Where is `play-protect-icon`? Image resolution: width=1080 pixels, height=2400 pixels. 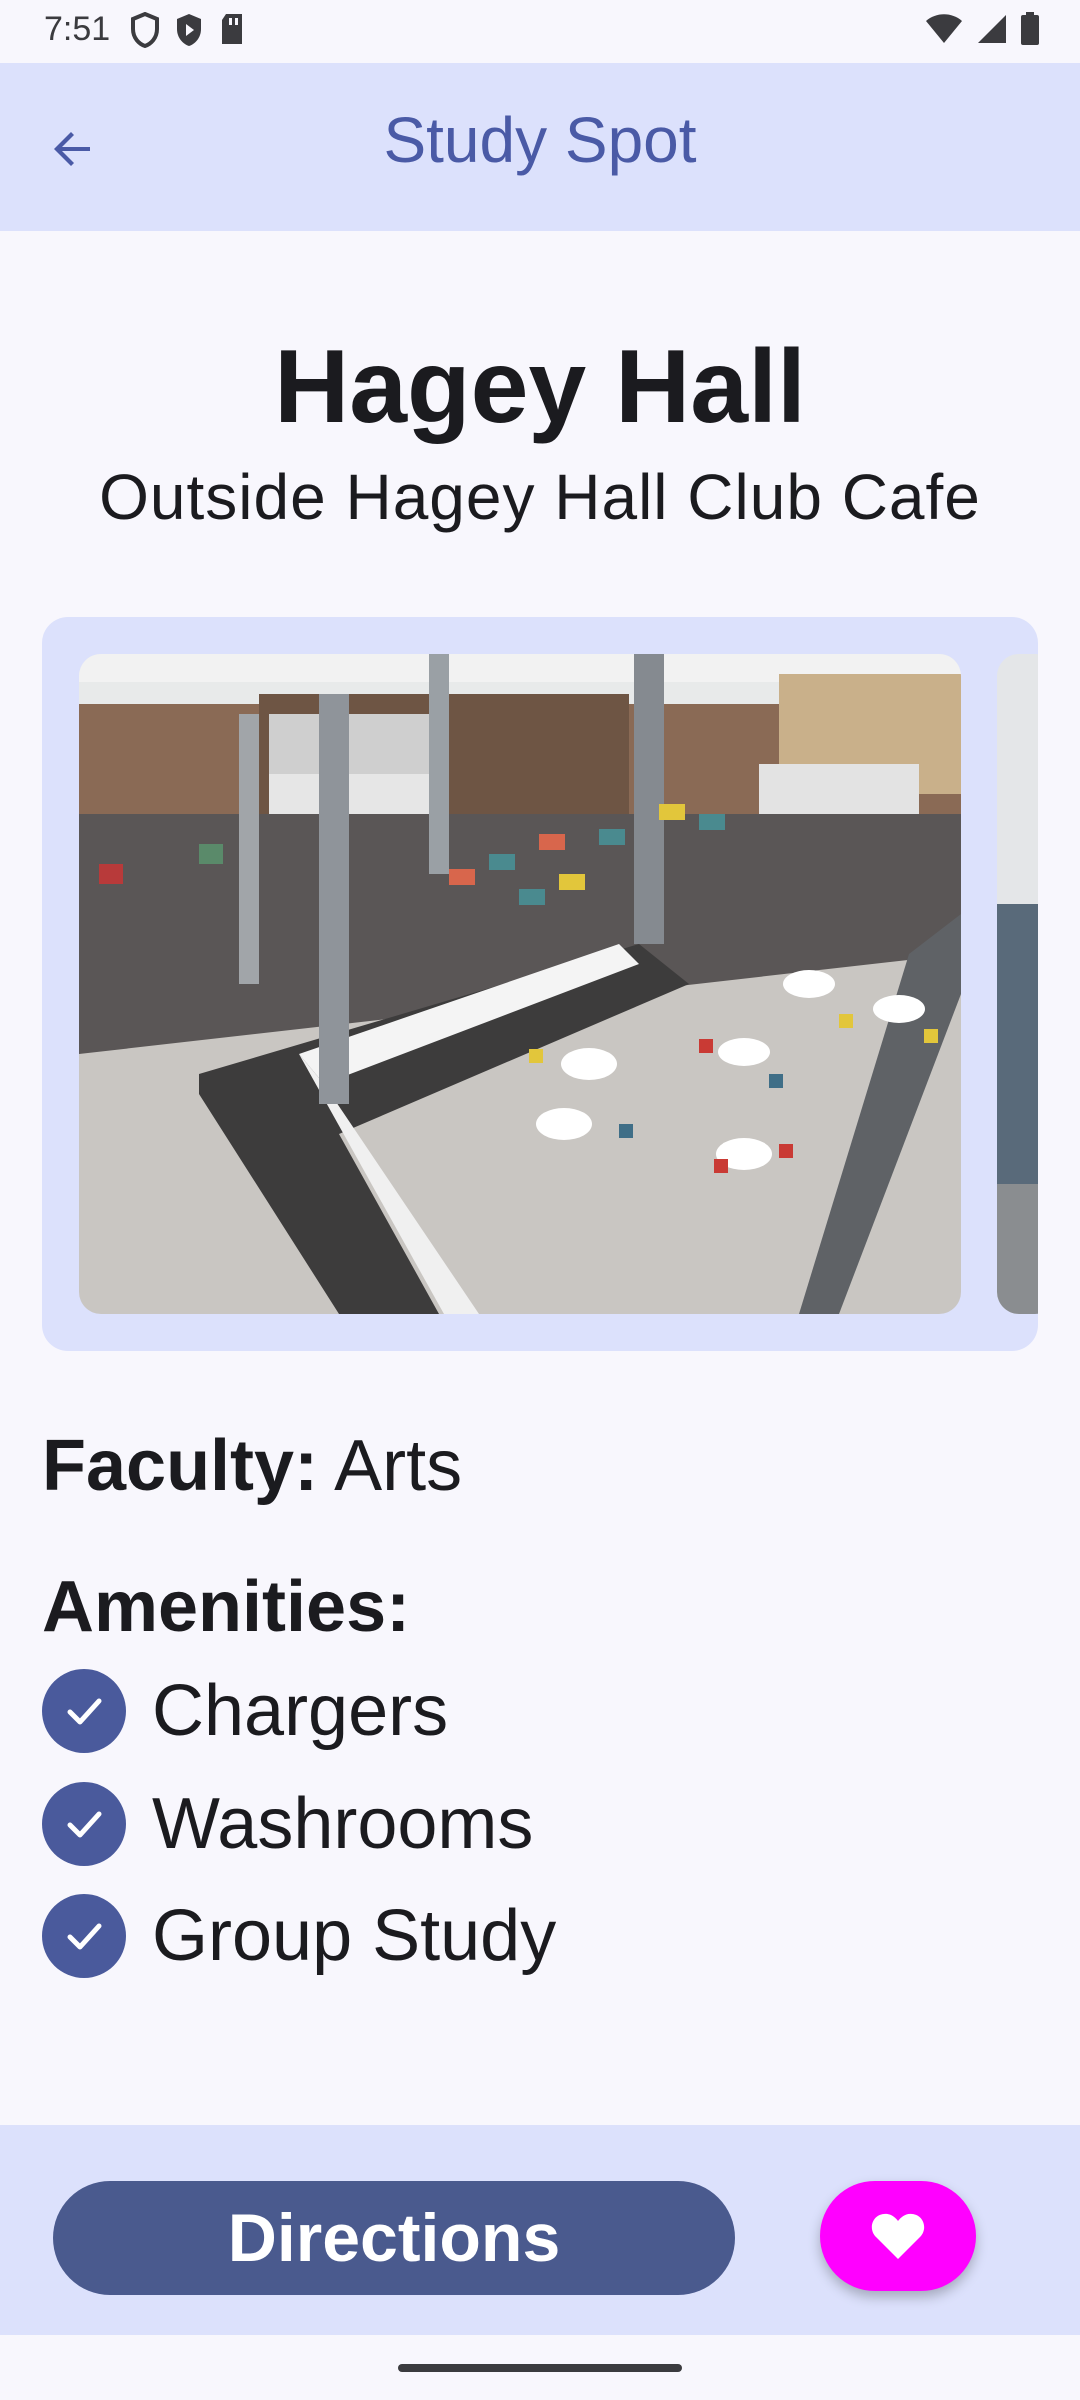
play-protect-icon is located at coordinates (189, 30).